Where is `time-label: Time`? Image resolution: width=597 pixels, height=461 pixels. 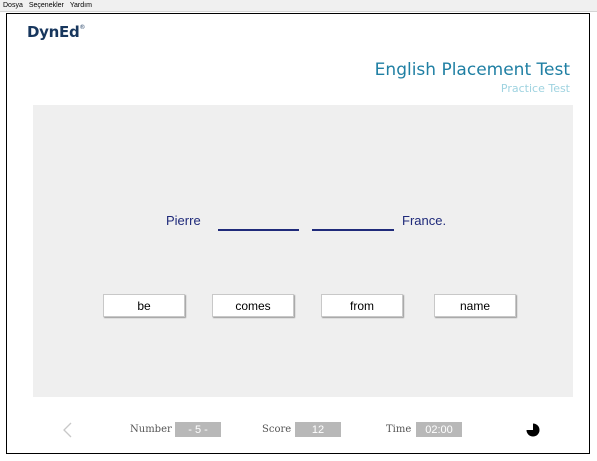
time-label: Time is located at coordinates (399, 429).